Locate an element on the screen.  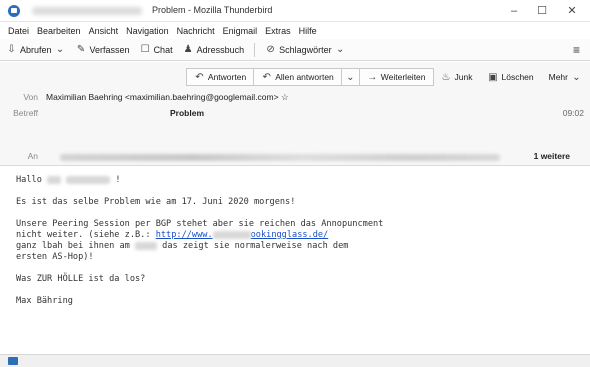
reply-button: ↶ Antworten is located at coordinates (220, 77).